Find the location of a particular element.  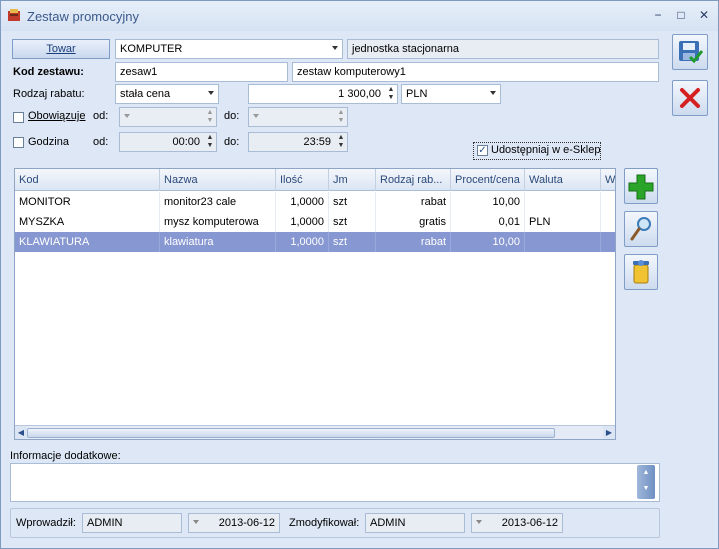

scroll-left-icon: ◀ is located at coordinates (21, 432).